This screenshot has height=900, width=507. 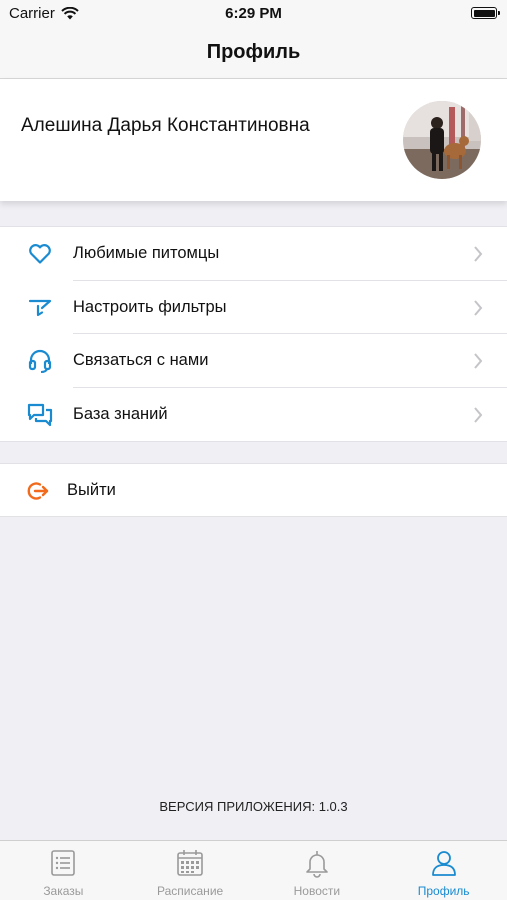 I want to click on menu-item-favorite-pets: Любимые питомцы, so click(x=253, y=254).